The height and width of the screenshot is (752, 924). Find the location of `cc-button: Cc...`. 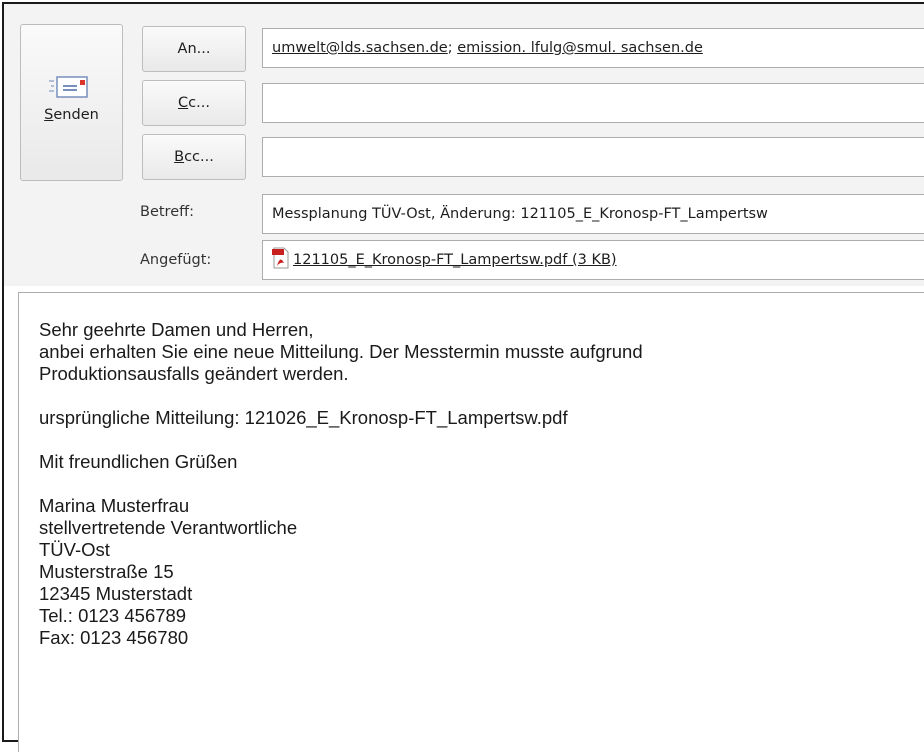

cc-button: Cc... is located at coordinates (194, 103).